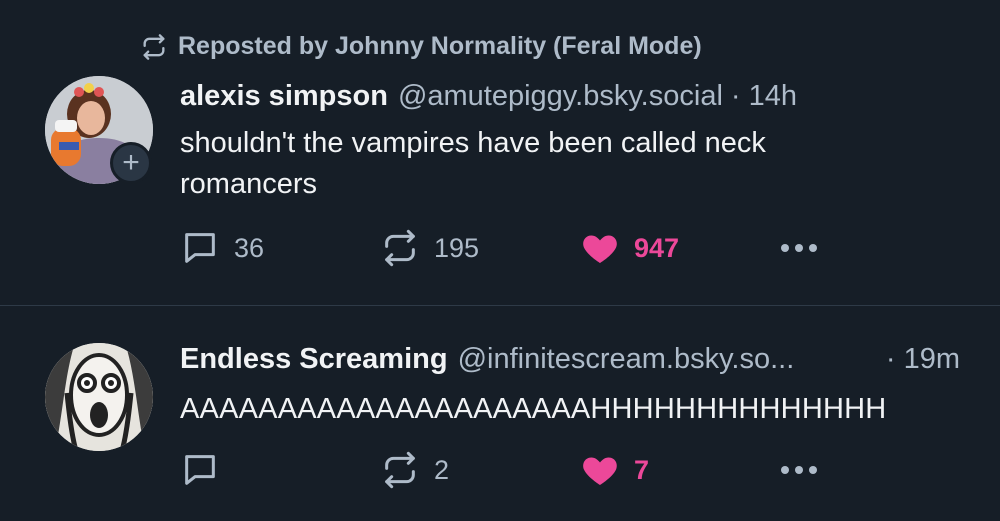 This screenshot has height=521, width=1000. Describe the element at coordinates (560, 96) in the screenshot. I see `author-handle: @amutepiggy.bsky.social` at that location.